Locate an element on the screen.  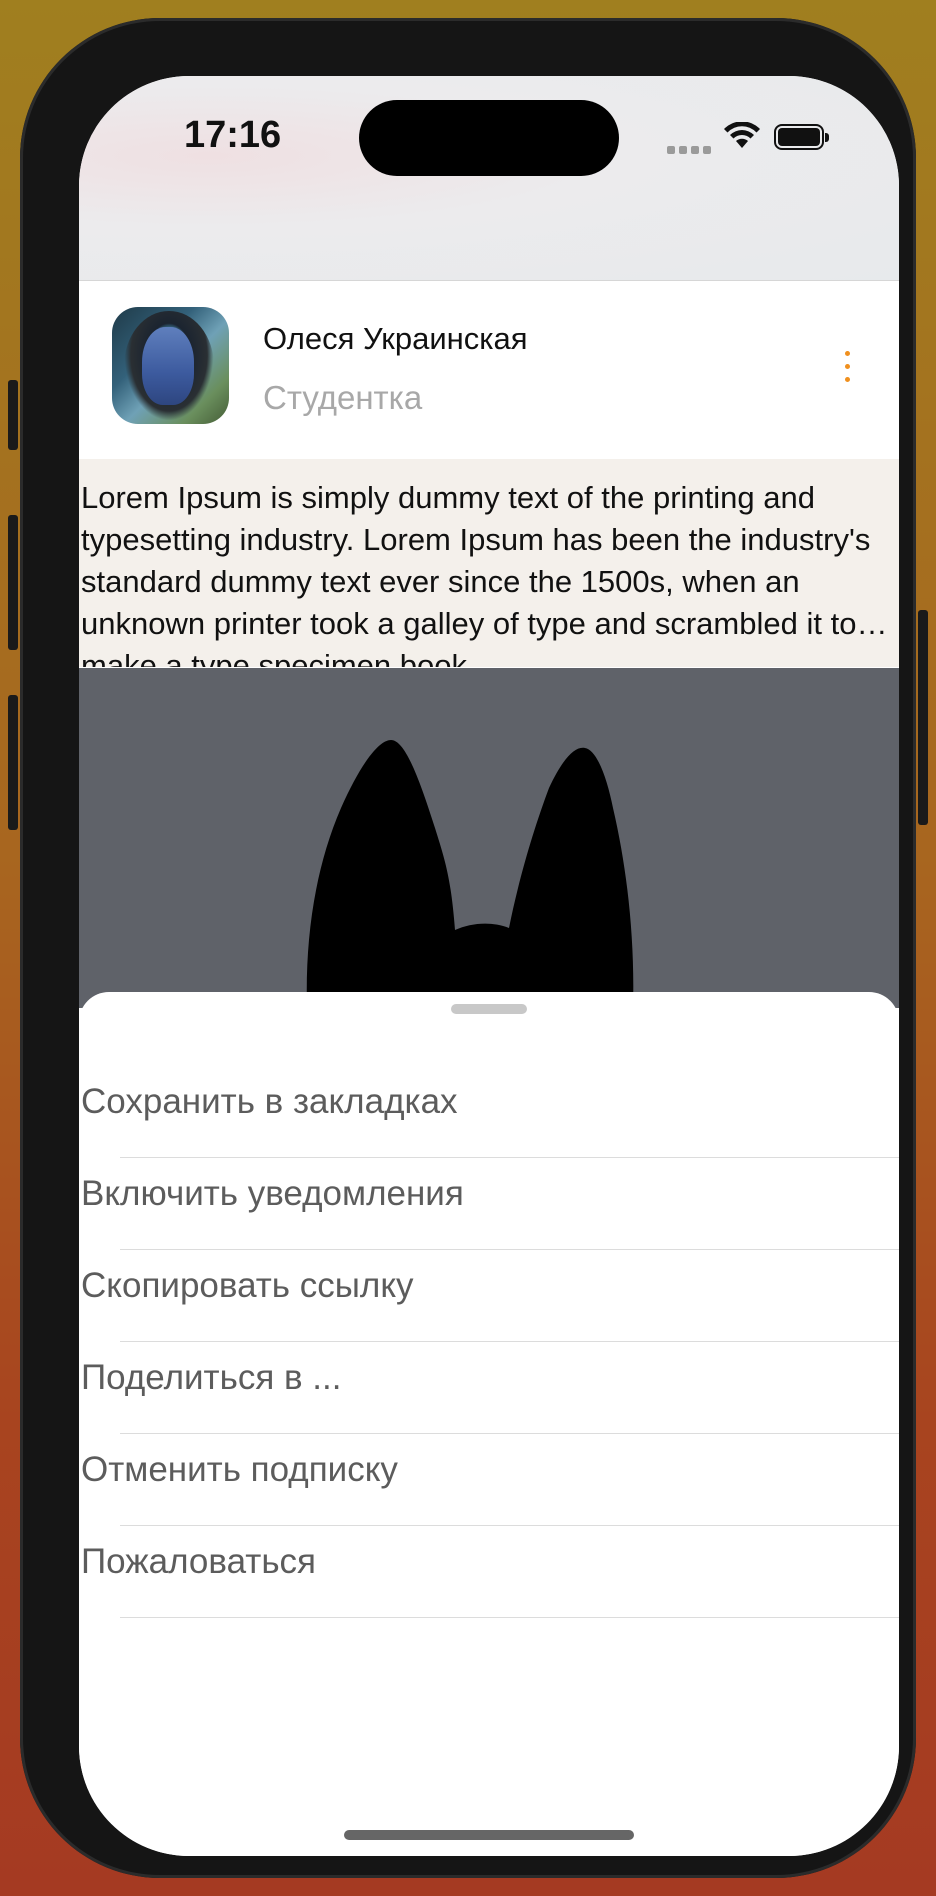
power-button is located at coordinates (923, 717).